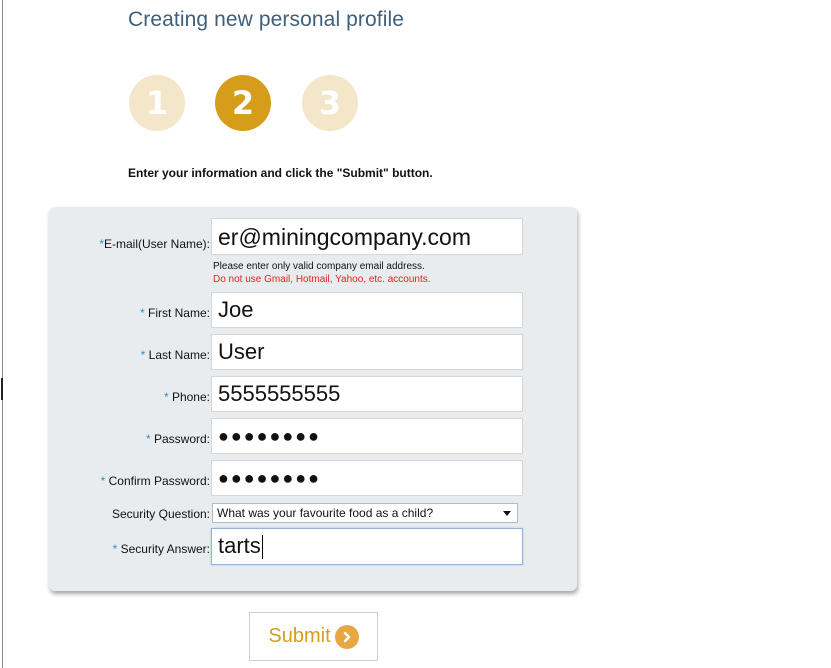  I want to click on security-answer-label: * Security Answer:, so click(161, 549).